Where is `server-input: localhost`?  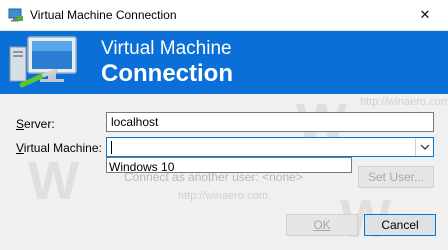
server-input: localhost is located at coordinates (270, 122).